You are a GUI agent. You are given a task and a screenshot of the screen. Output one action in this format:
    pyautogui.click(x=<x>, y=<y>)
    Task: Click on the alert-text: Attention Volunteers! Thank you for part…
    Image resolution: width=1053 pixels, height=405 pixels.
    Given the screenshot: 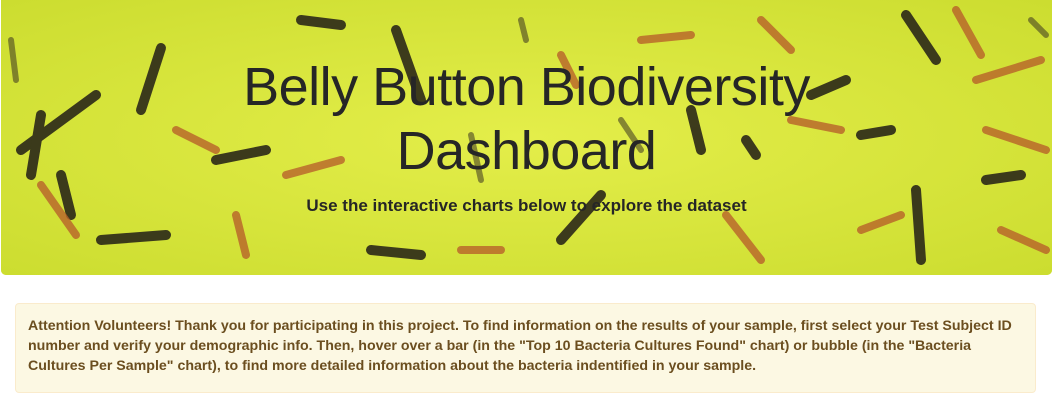 What is the action you would take?
    pyautogui.click(x=525, y=346)
    